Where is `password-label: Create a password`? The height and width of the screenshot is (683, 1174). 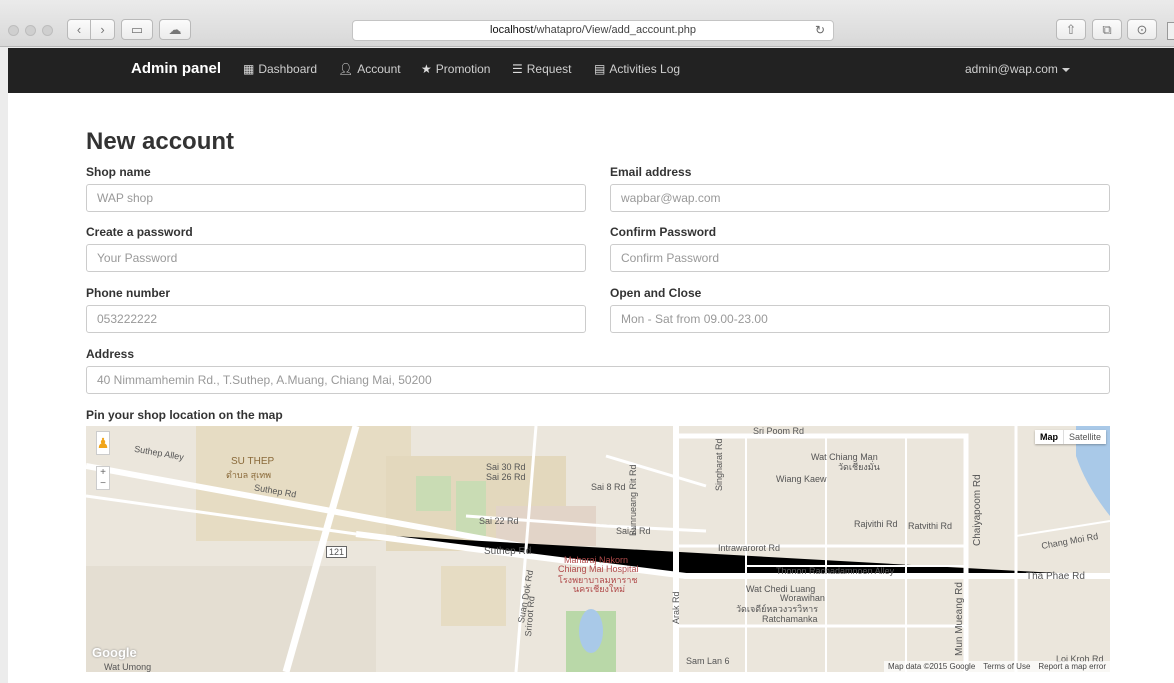 password-label: Create a password is located at coordinates (139, 232).